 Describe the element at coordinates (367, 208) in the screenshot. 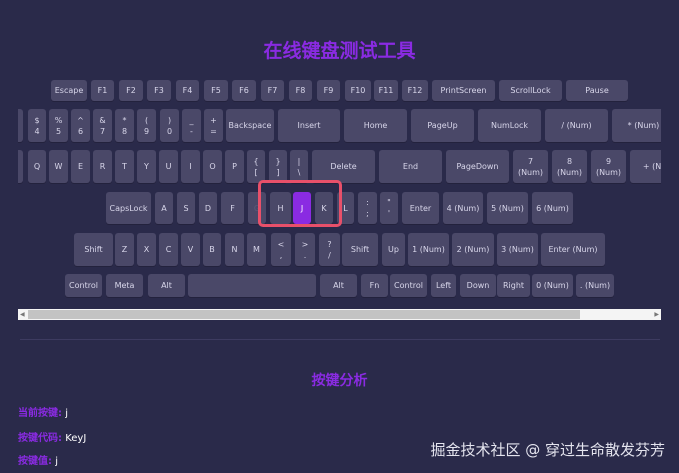

I see `key--: : ;` at that location.